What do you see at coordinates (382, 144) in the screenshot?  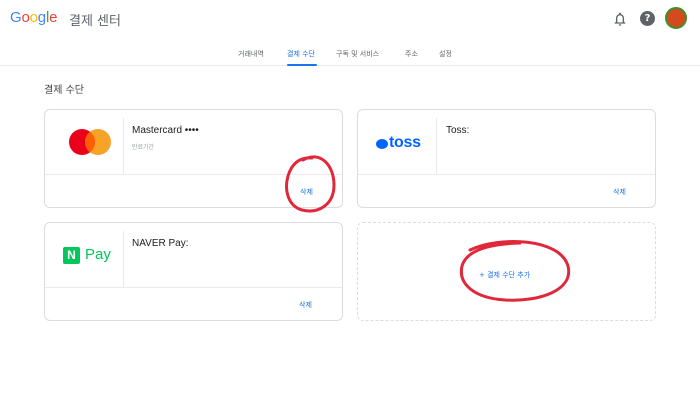 I see `toss-wave-icon` at bounding box center [382, 144].